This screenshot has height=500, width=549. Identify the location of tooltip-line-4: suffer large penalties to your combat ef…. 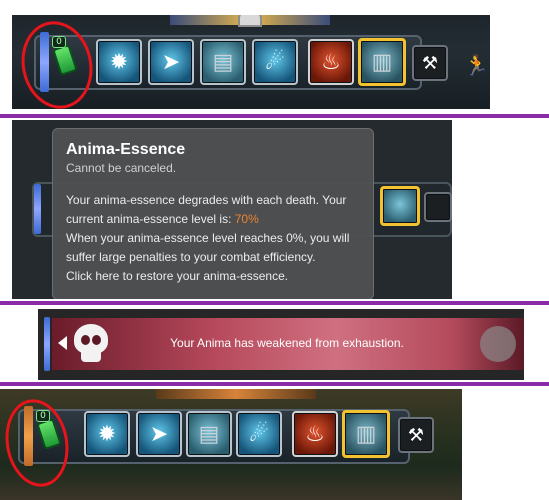
(191, 257).